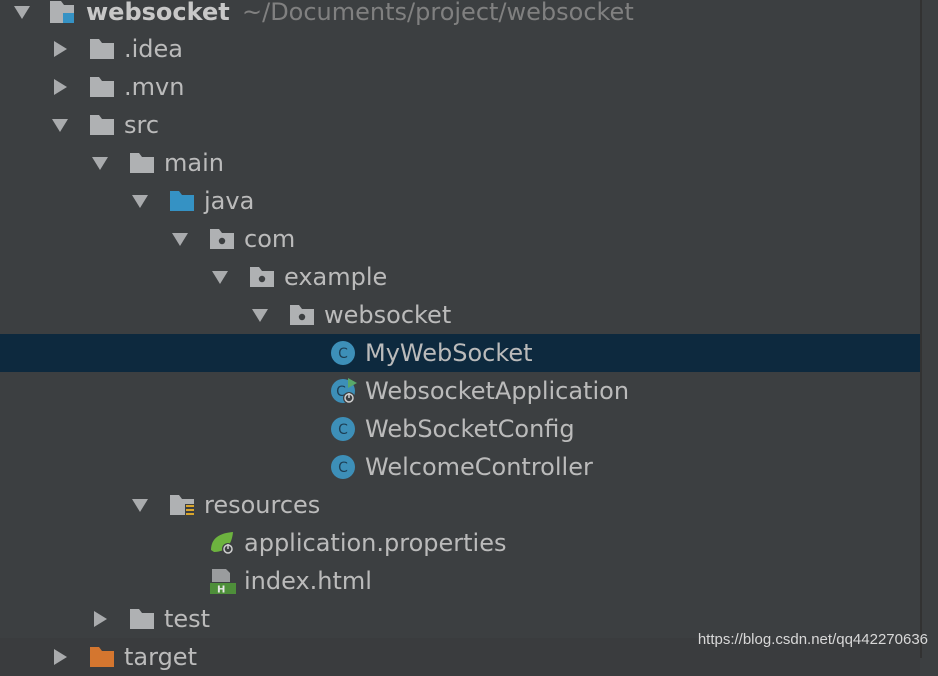  Describe the element at coordinates (460, 277) in the screenshot. I see `tree-row-example: example` at that location.